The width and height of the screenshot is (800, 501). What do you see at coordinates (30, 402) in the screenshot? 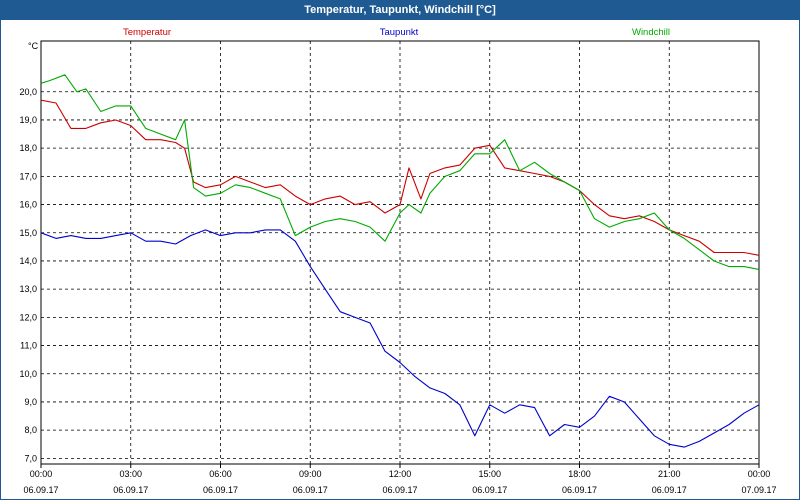
I see `y-tick-label: 9,0` at bounding box center [30, 402].